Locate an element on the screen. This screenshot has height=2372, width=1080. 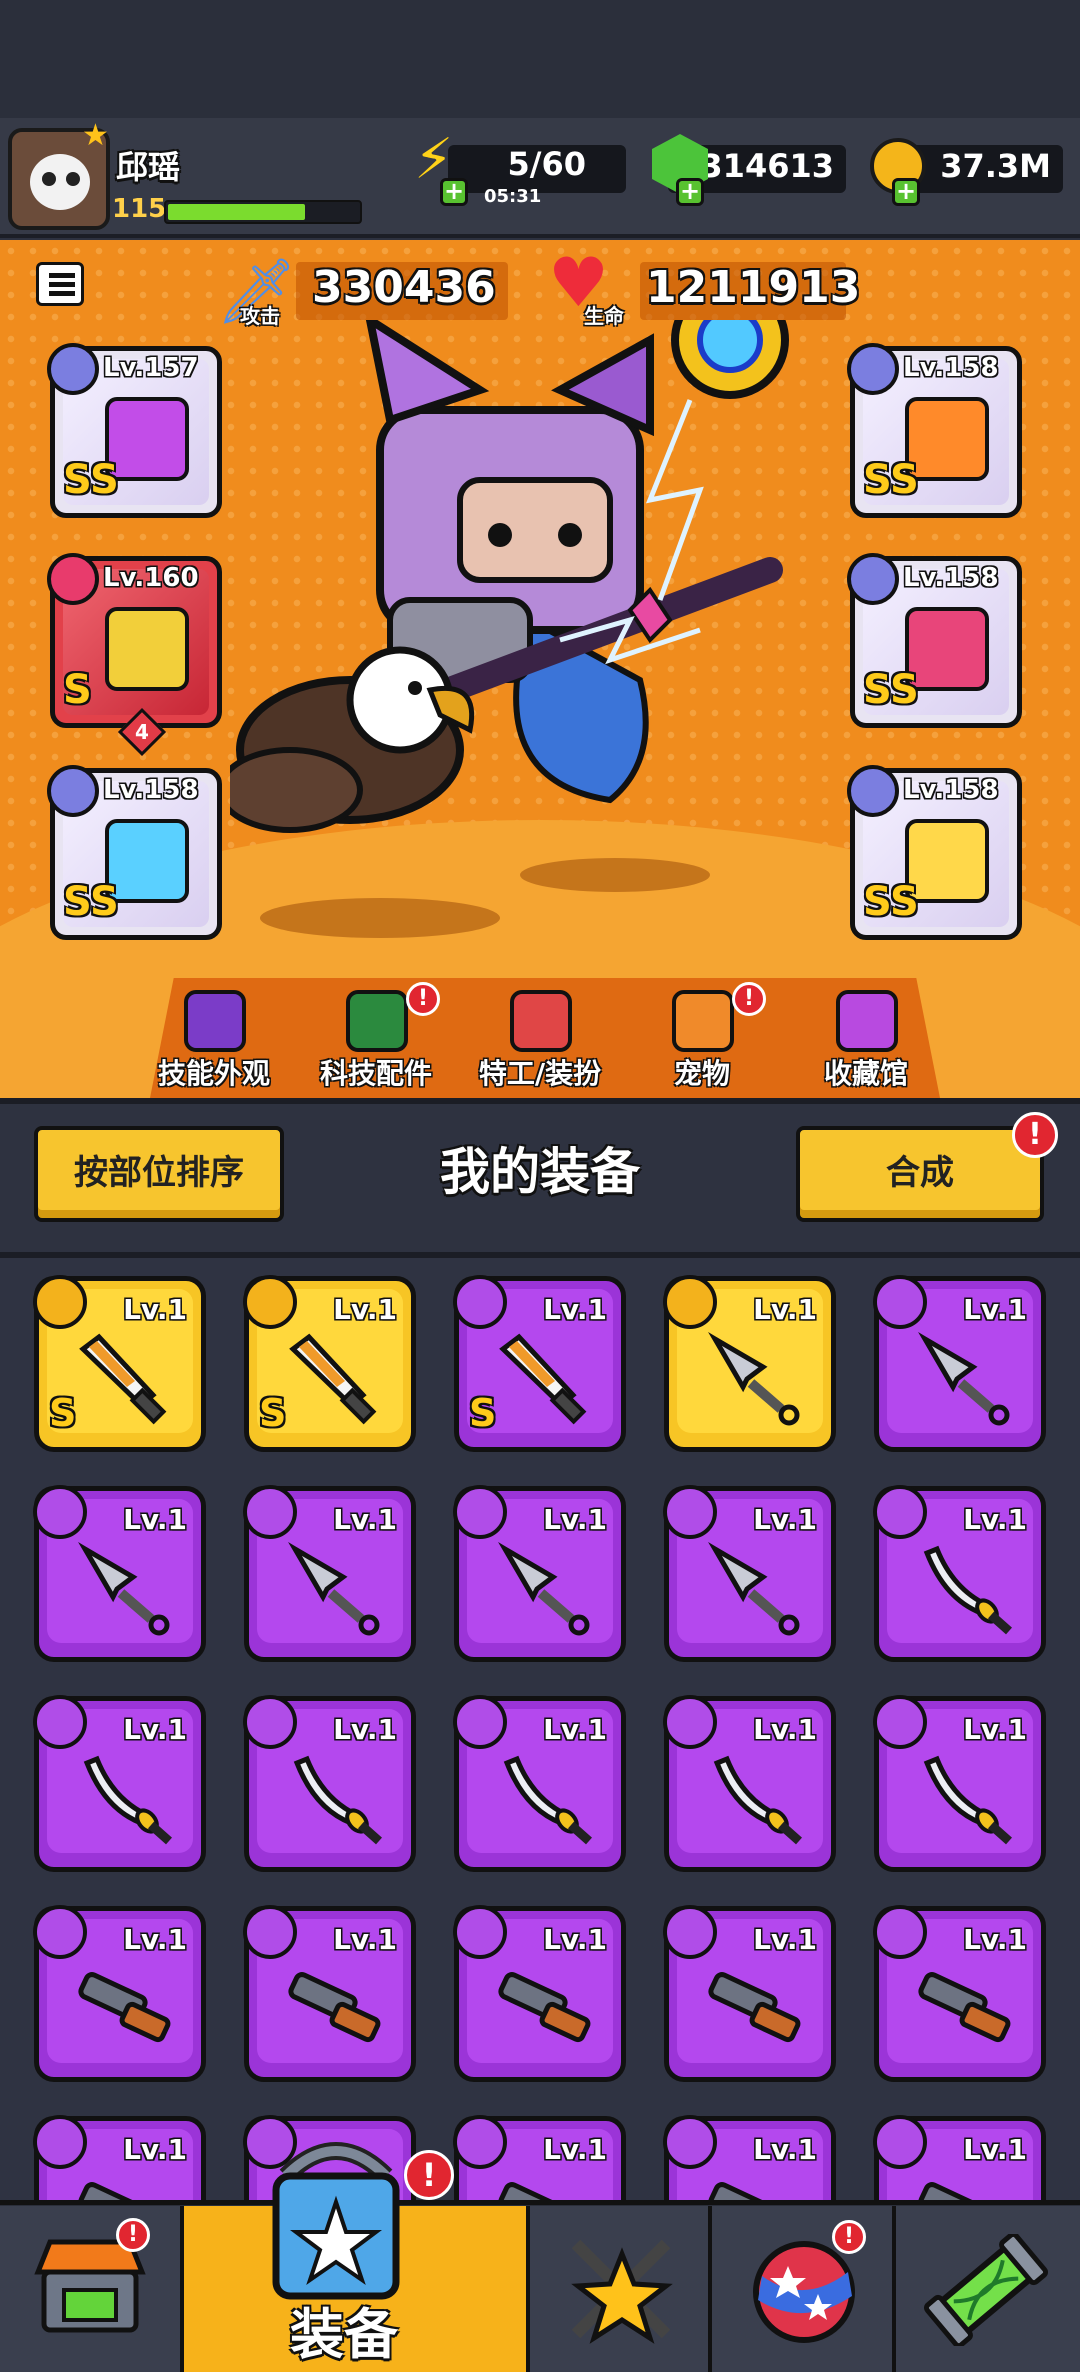
item-tier: S is located at coordinates (483, 1413).